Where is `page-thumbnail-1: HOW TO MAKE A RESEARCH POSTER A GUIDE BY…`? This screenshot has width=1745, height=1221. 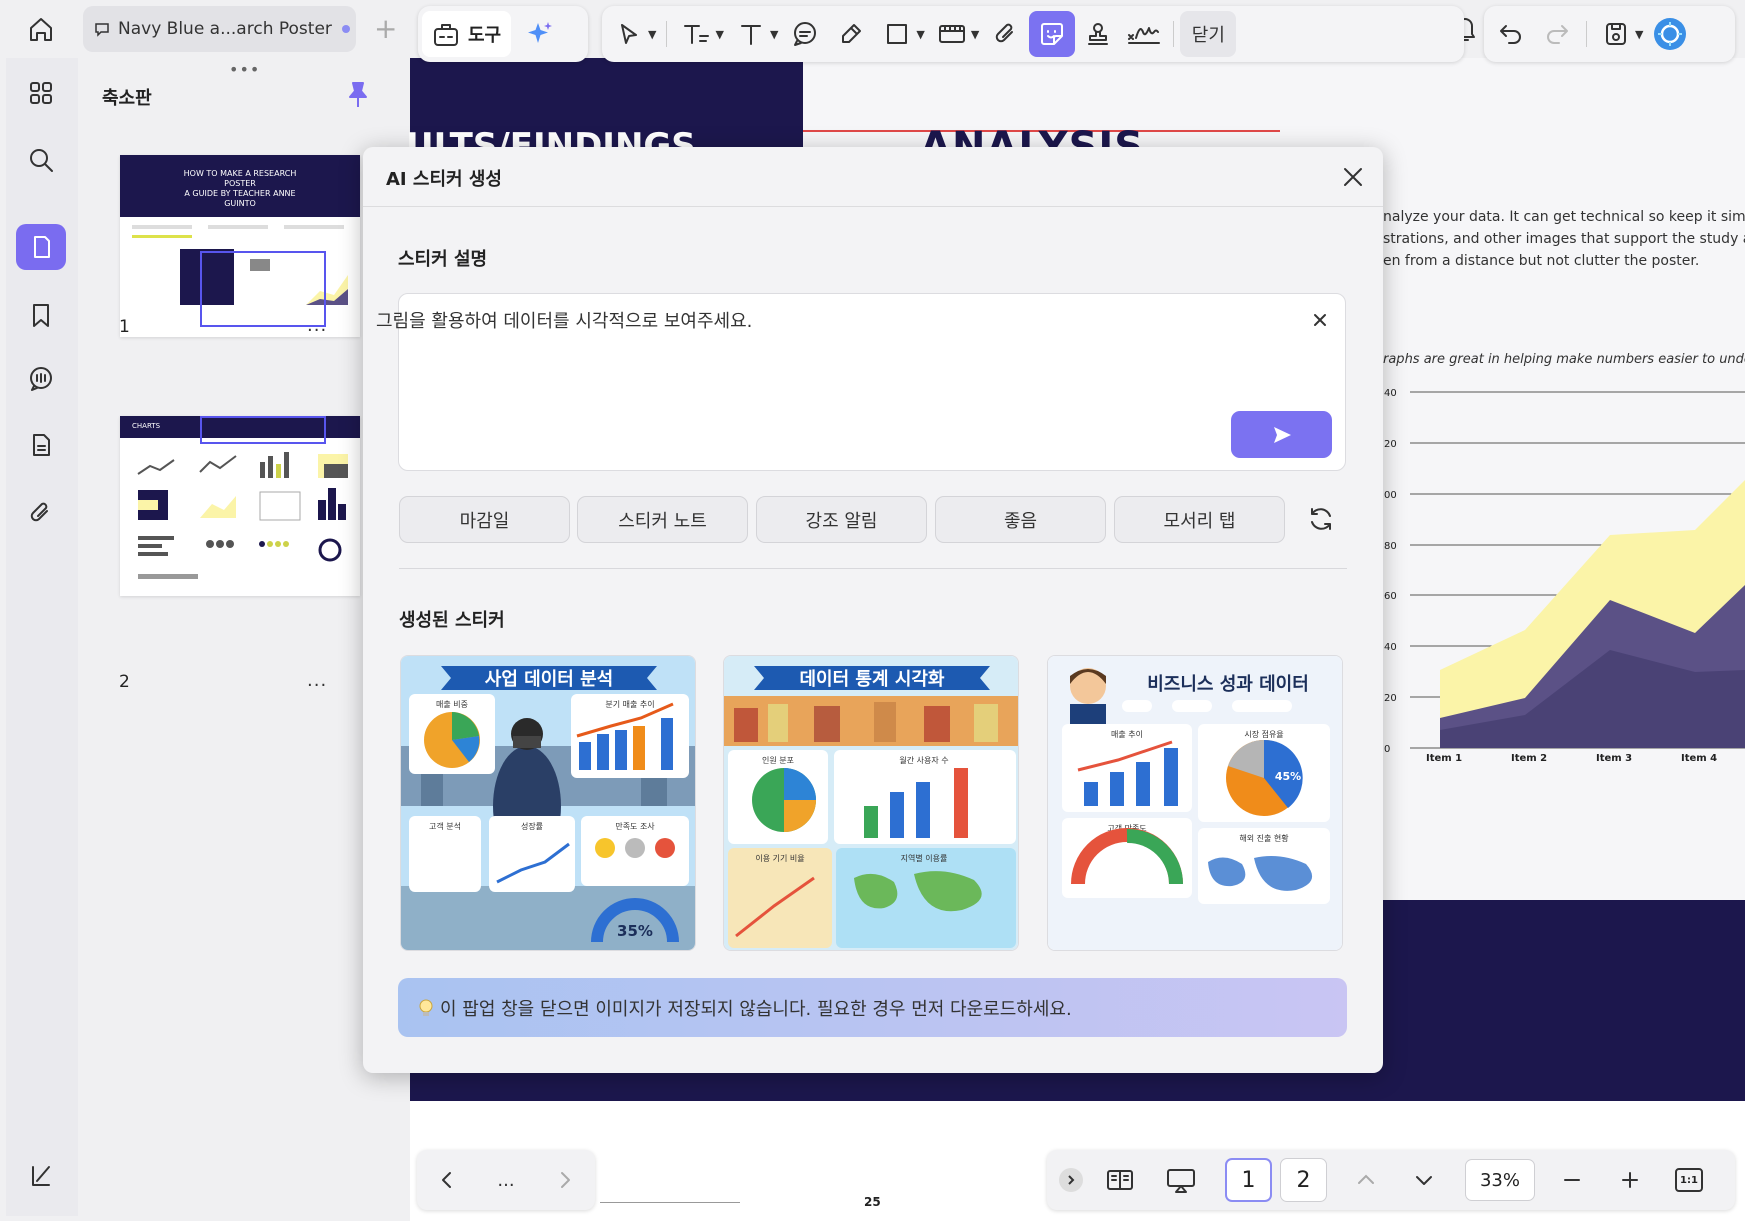 page-thumbnail-1: HOW TO MAKE A RESEARCH POSTER A GUIDE BY… is located at coordinates (240, 246).